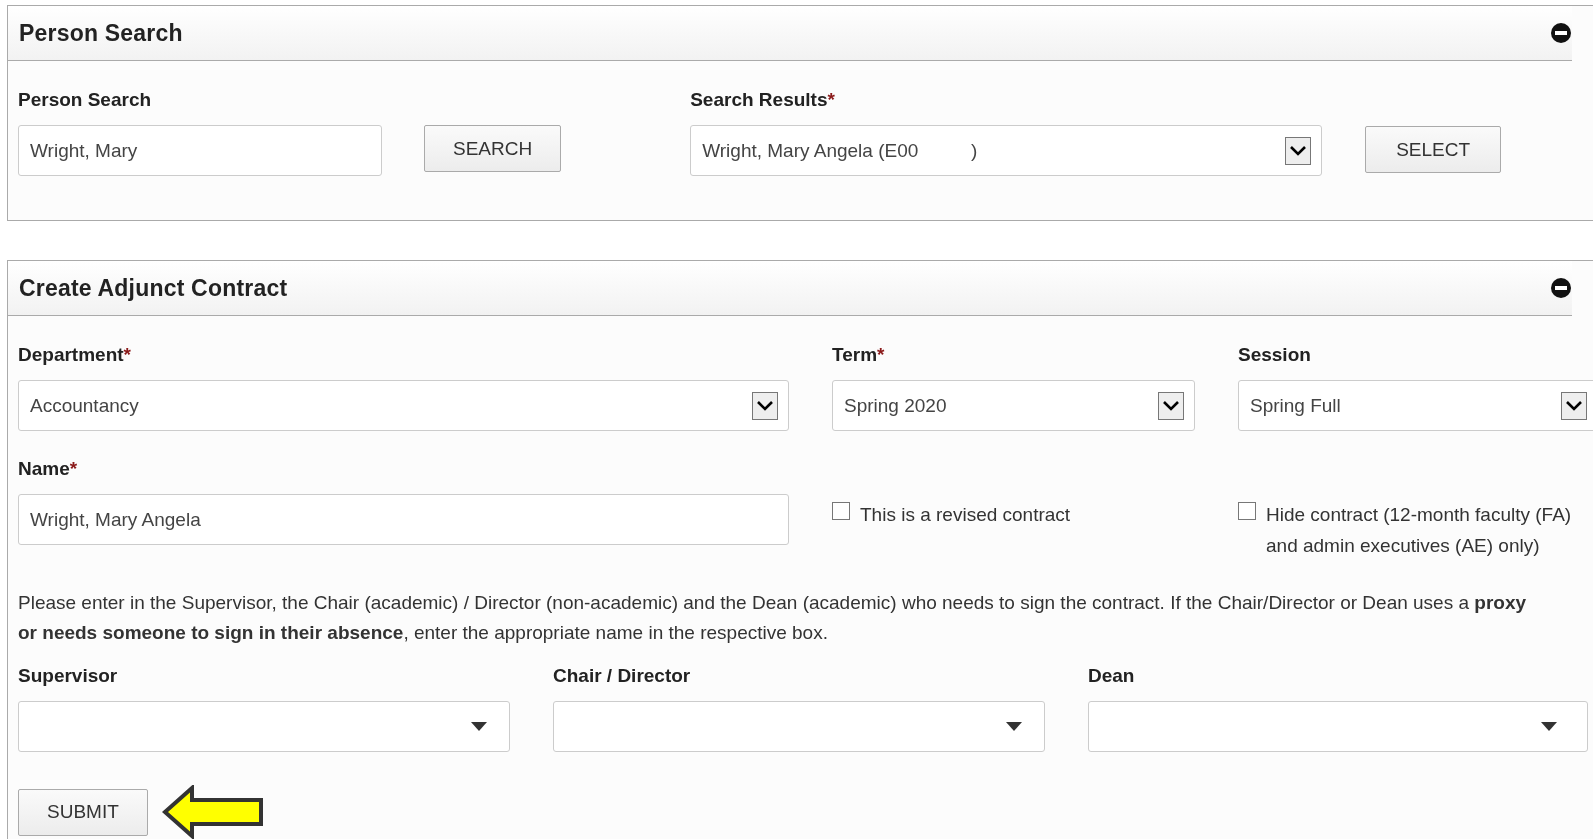 This screenshot has width=1593, height=839. What do you see at coordinates (493, 148) in the screenshot?
I see `search-button: SEARCH` at bounding box center [493, 148].